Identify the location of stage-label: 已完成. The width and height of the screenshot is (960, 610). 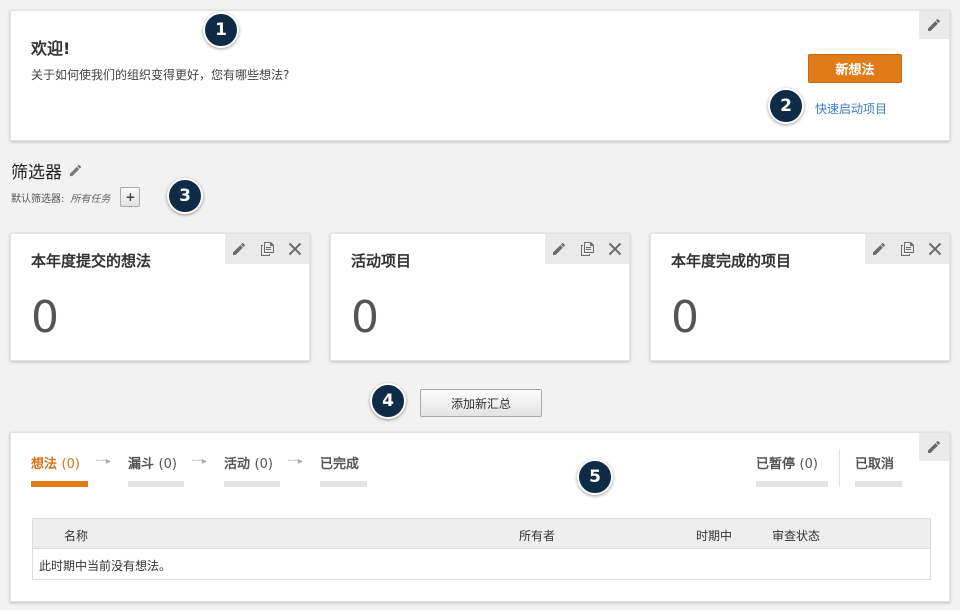
(340, 464).